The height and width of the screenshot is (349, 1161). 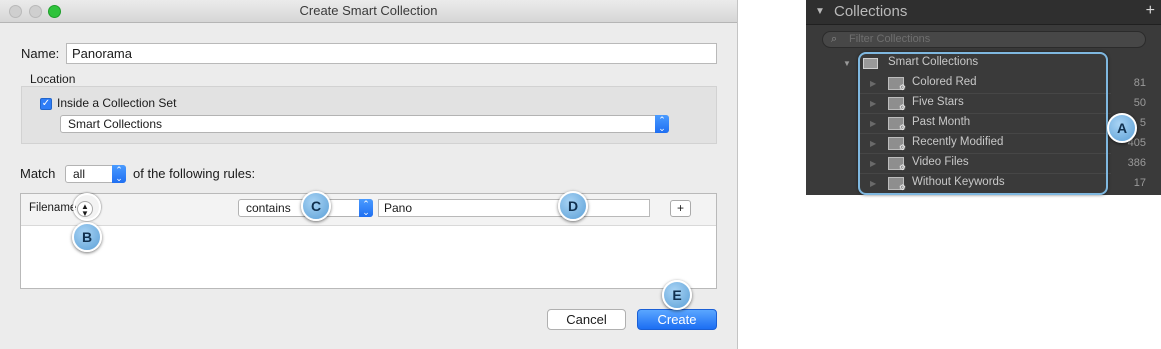 What do you see at coordinates (115, 124) in the screenshot?
I see `collection-set-value: Smart Collections` at bounding box center [115, 124].